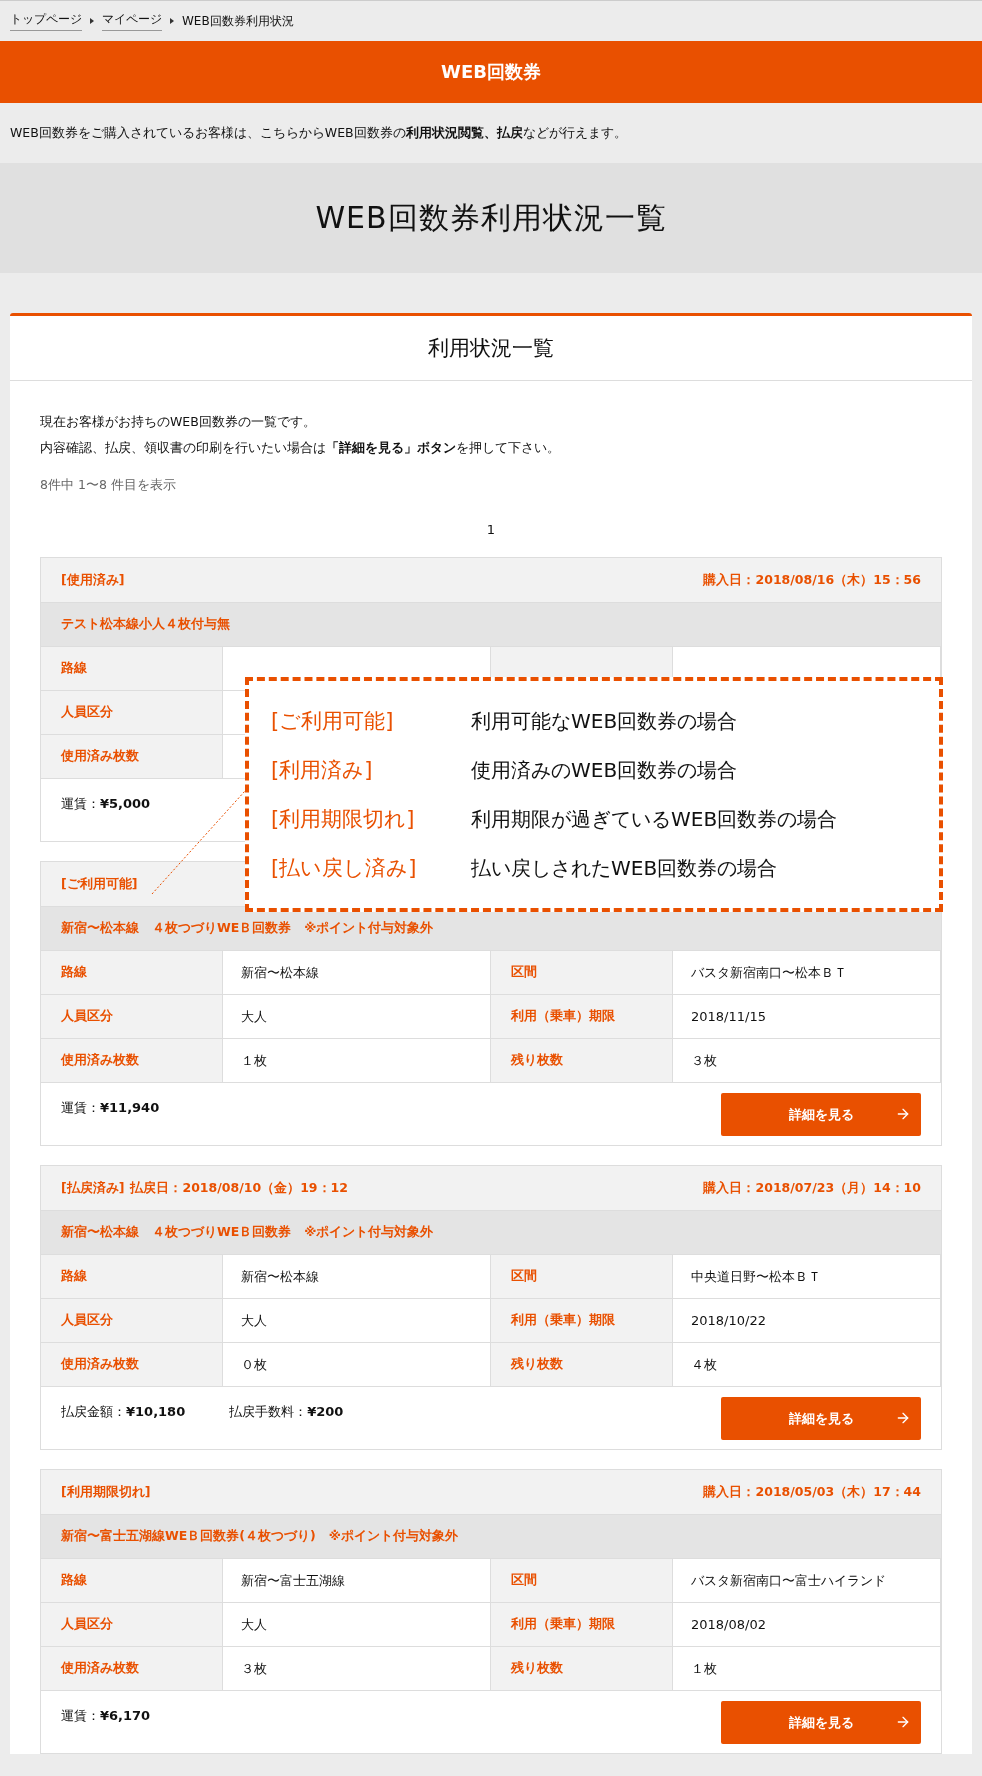 The width and height of the screenshot is (982, 1776). What do you see at coordinates (491, 625) in the screenshot?
I see `ticket-name: テスト松本線小人４枚付与無` at bounding box center [491, 625].